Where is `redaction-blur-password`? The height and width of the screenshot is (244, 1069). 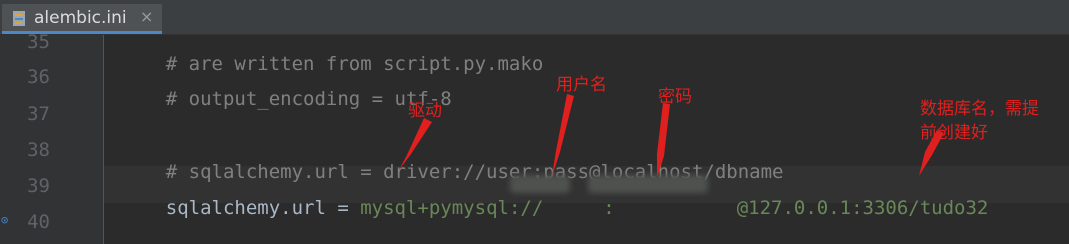 redaction-blur-password is located at coordinates (648, 184).